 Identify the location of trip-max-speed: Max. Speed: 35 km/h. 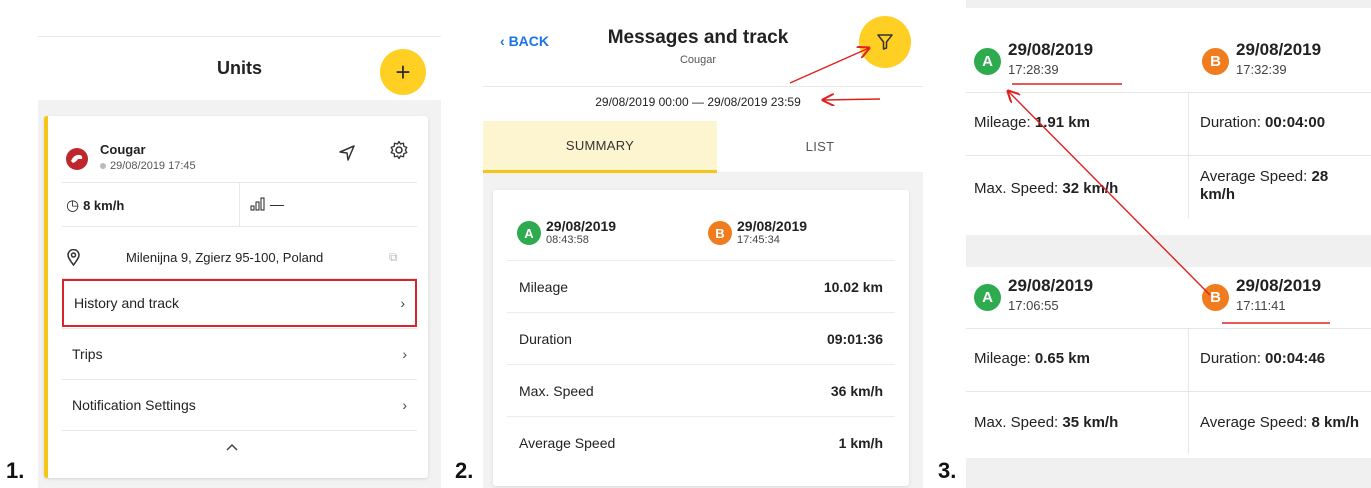
(1046, 422).